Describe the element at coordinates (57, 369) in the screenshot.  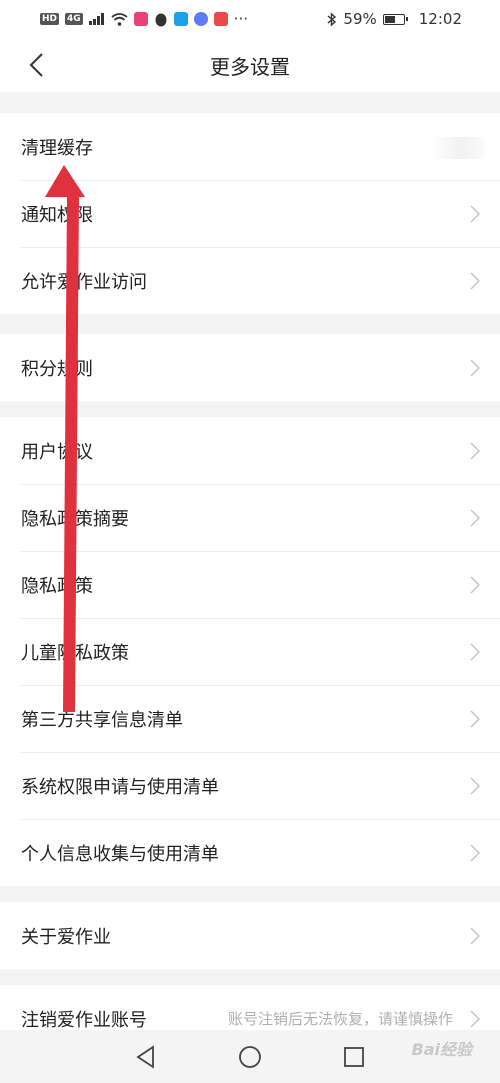
I see `row-label: 积分规则` at that location.